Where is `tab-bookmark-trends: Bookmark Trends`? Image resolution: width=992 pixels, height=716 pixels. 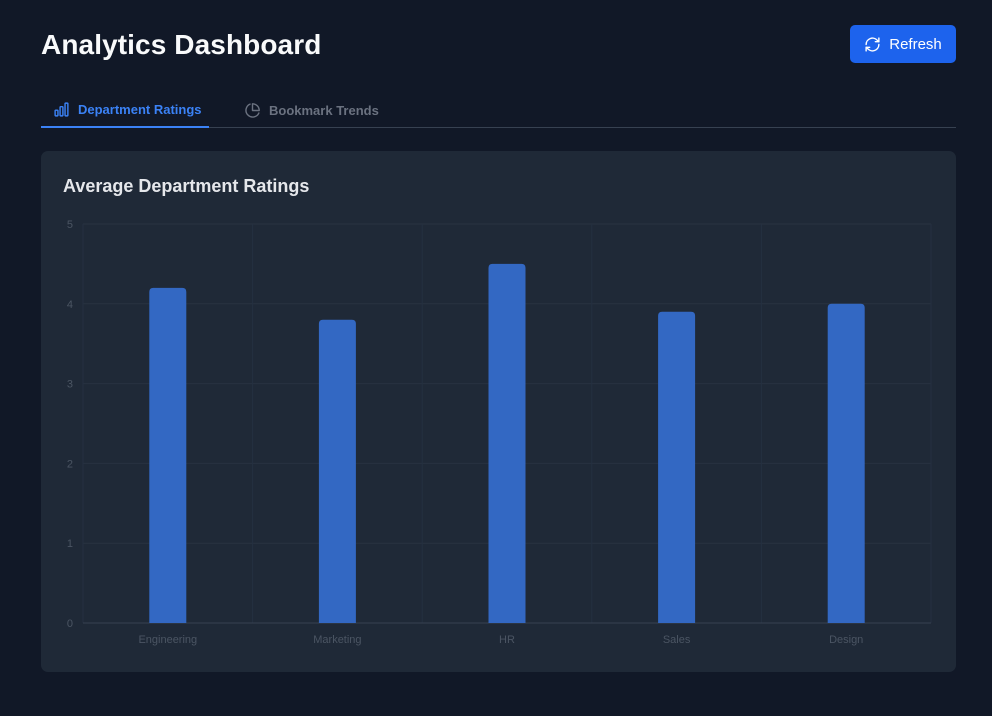 tab-bookmark-trends: Bookmark Trends is located at coordinates (311, 110).